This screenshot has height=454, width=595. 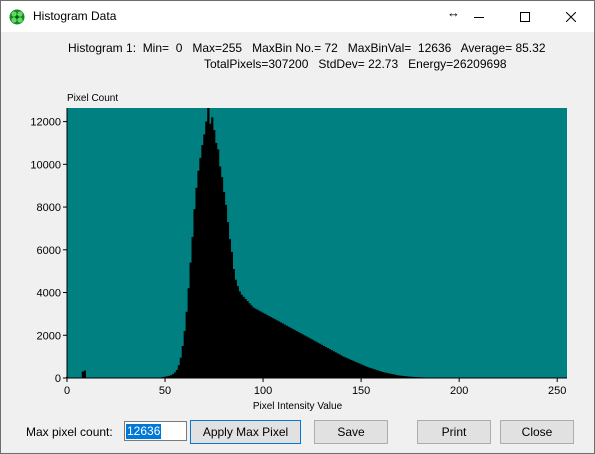 What do you see at coordinates (45, 123) in the screenshot?
I see `y-tick-label: 12000` at bounding box center [45, 123].